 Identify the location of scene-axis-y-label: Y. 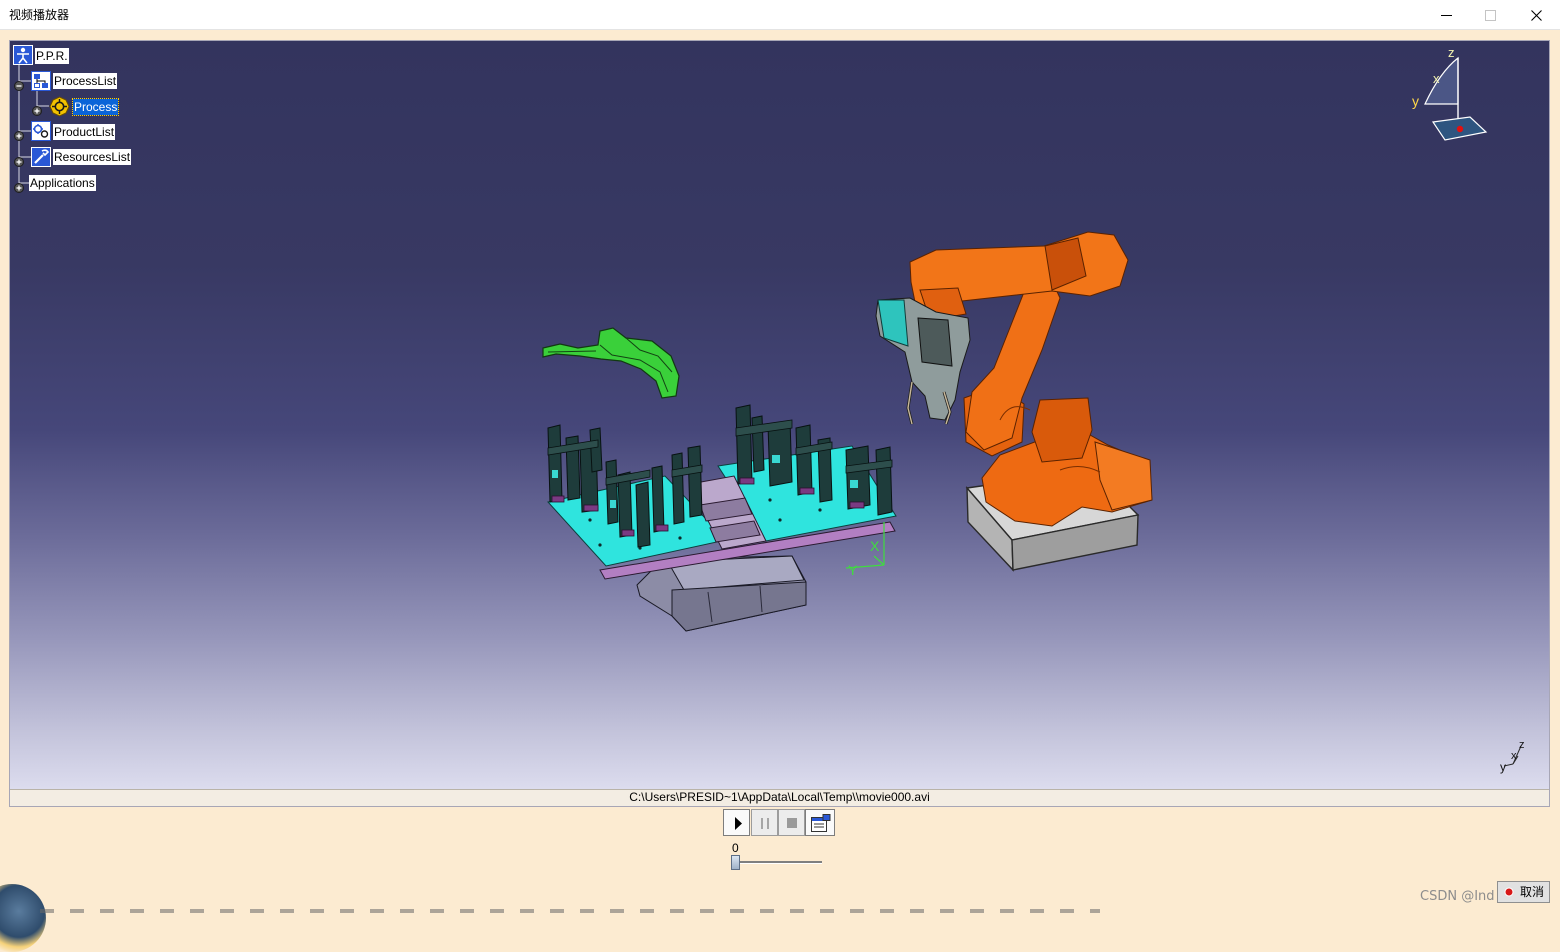
(853, 570).